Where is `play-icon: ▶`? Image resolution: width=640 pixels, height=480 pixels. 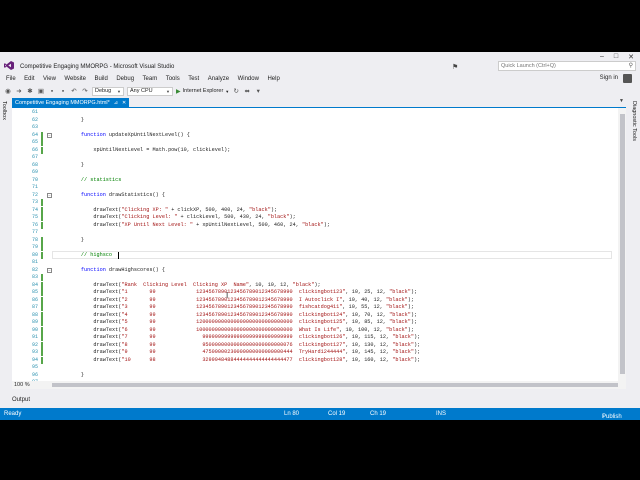 play-icon: ▶ is located at coordinates (178, 91).